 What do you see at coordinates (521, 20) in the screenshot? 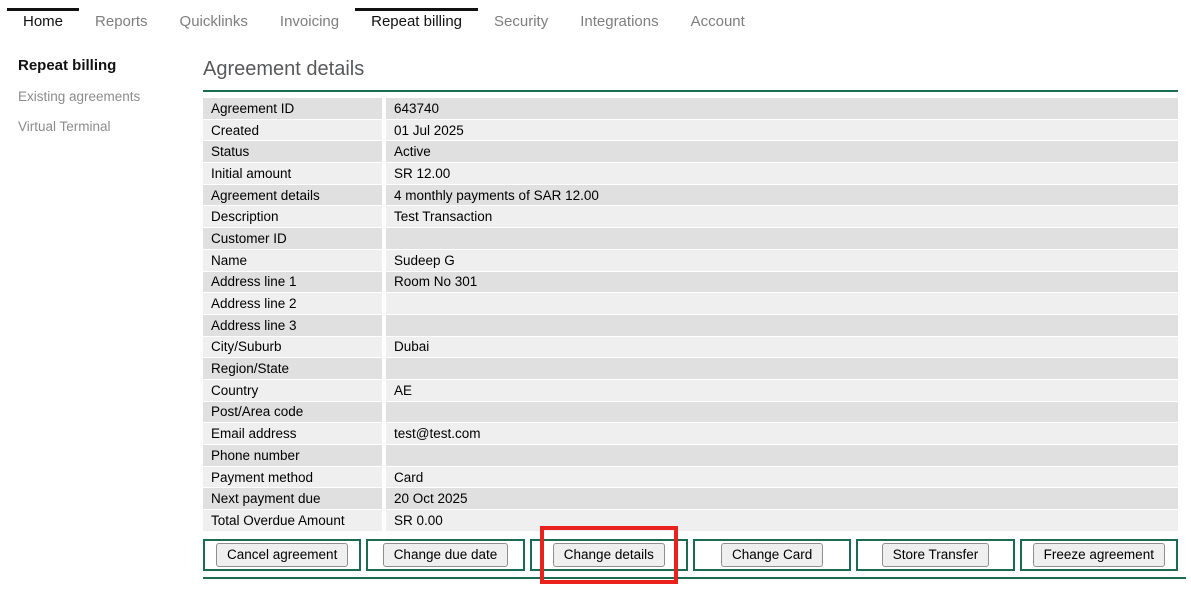
I see `tab-security: Security` at bounding box center [521, 20].